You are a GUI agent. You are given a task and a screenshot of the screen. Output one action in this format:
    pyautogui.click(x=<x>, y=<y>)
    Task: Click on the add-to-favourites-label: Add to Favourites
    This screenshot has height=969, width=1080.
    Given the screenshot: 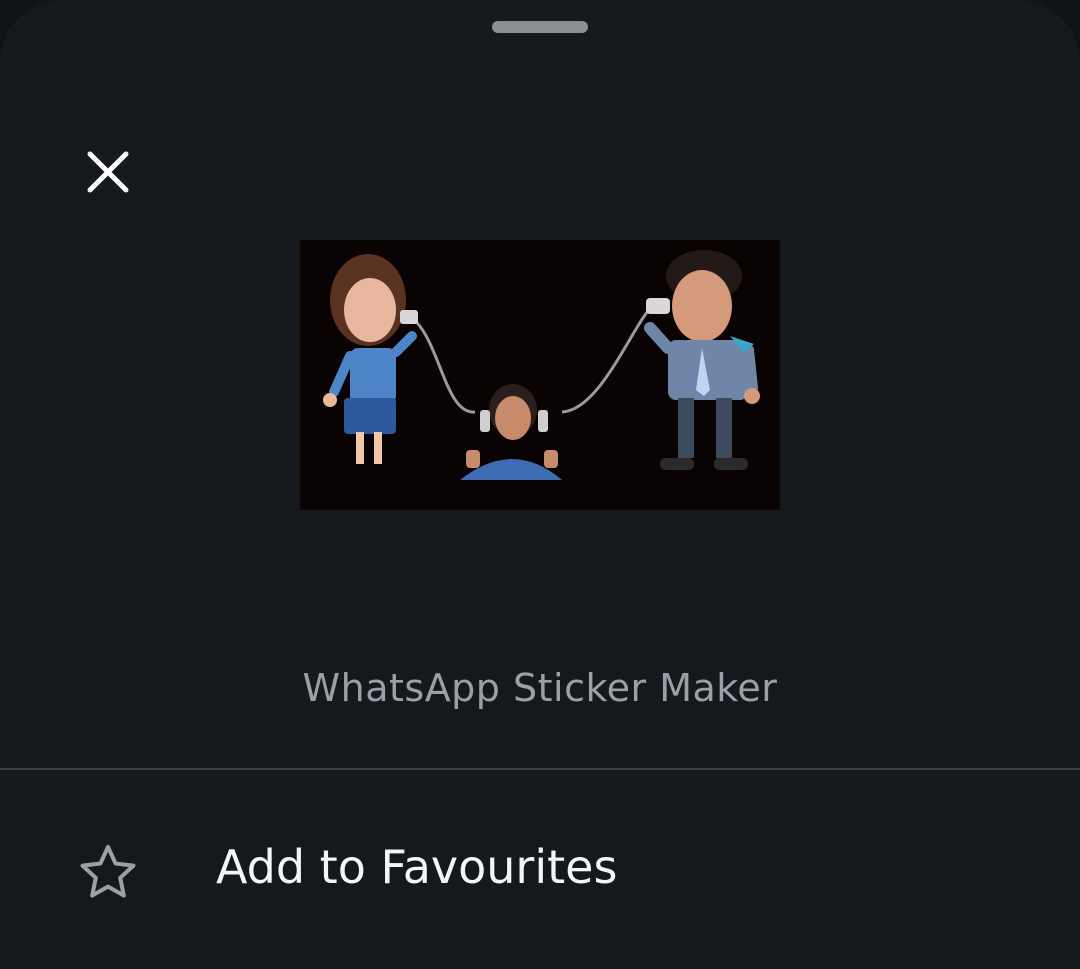 What is the action you would take?
    pyautogui.click(x=417, y=867)
    